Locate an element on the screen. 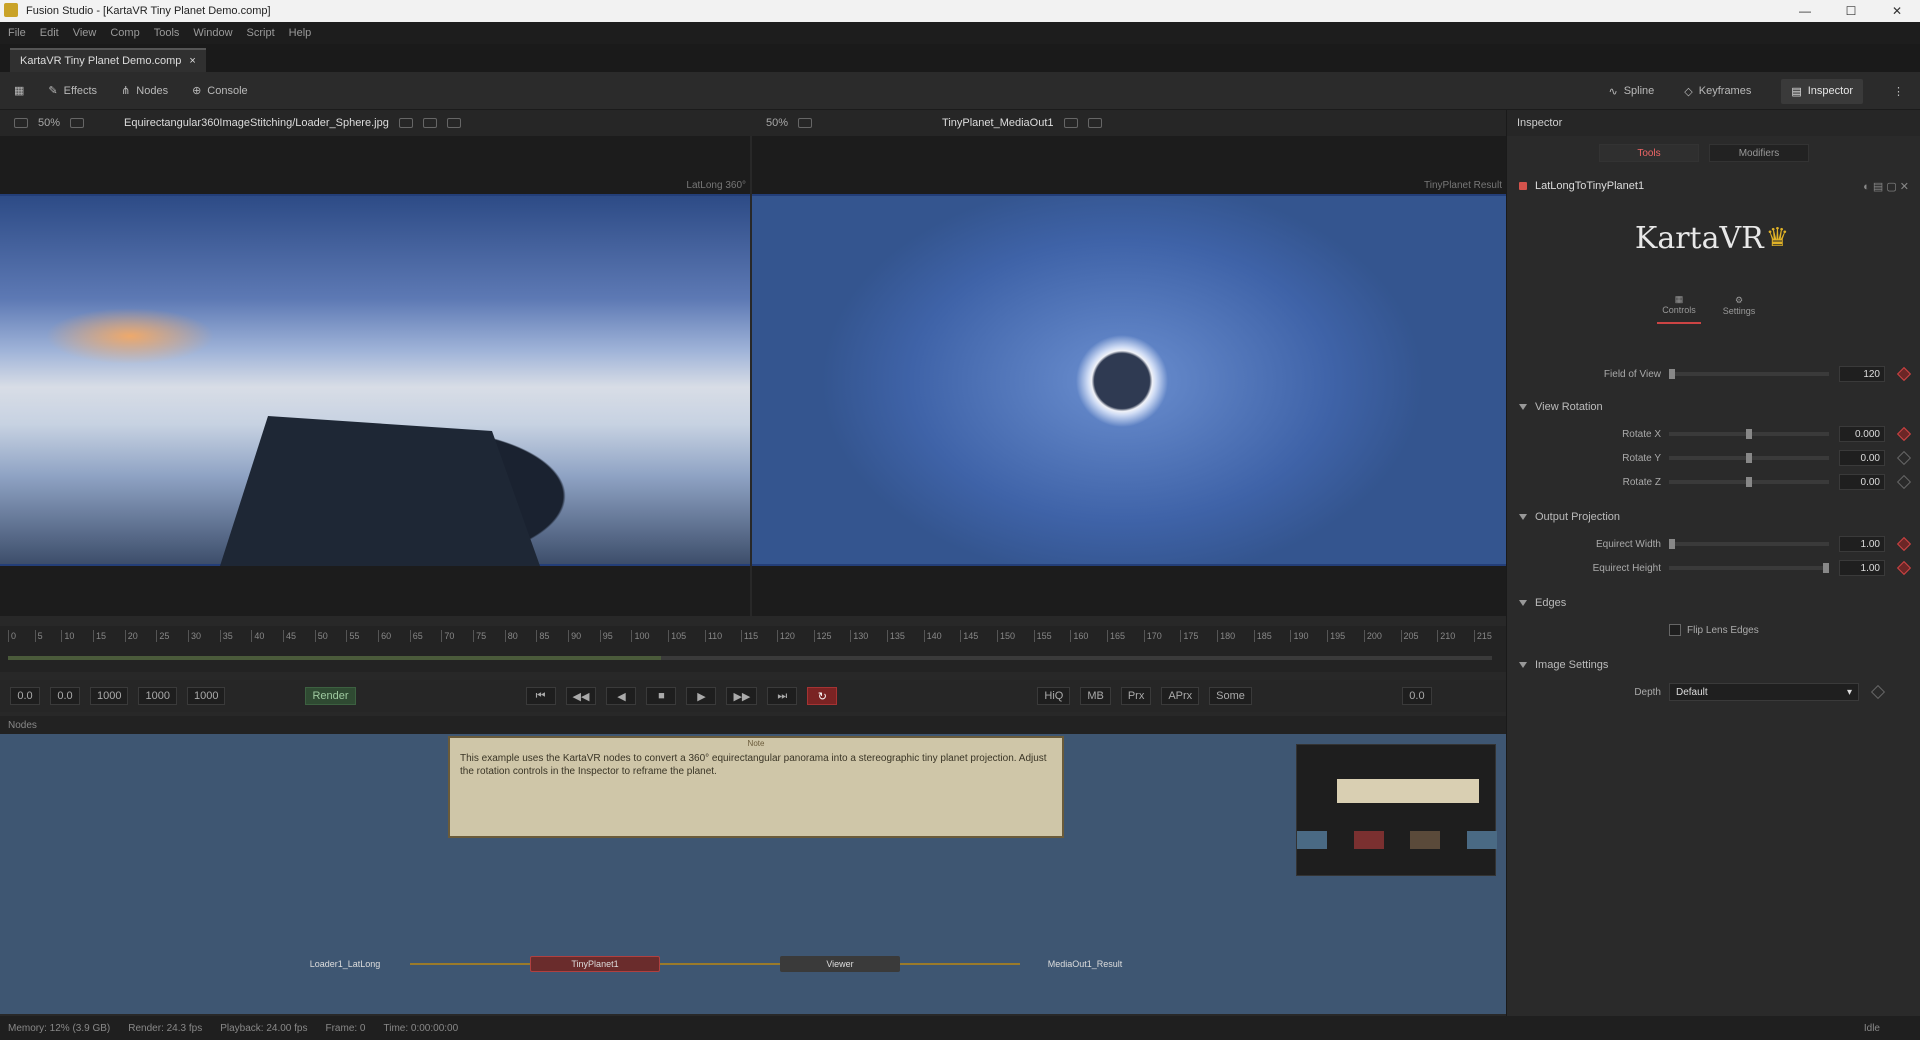 The image size is (1920, 1040). menu-view: View is located at coordinates (85, 33).